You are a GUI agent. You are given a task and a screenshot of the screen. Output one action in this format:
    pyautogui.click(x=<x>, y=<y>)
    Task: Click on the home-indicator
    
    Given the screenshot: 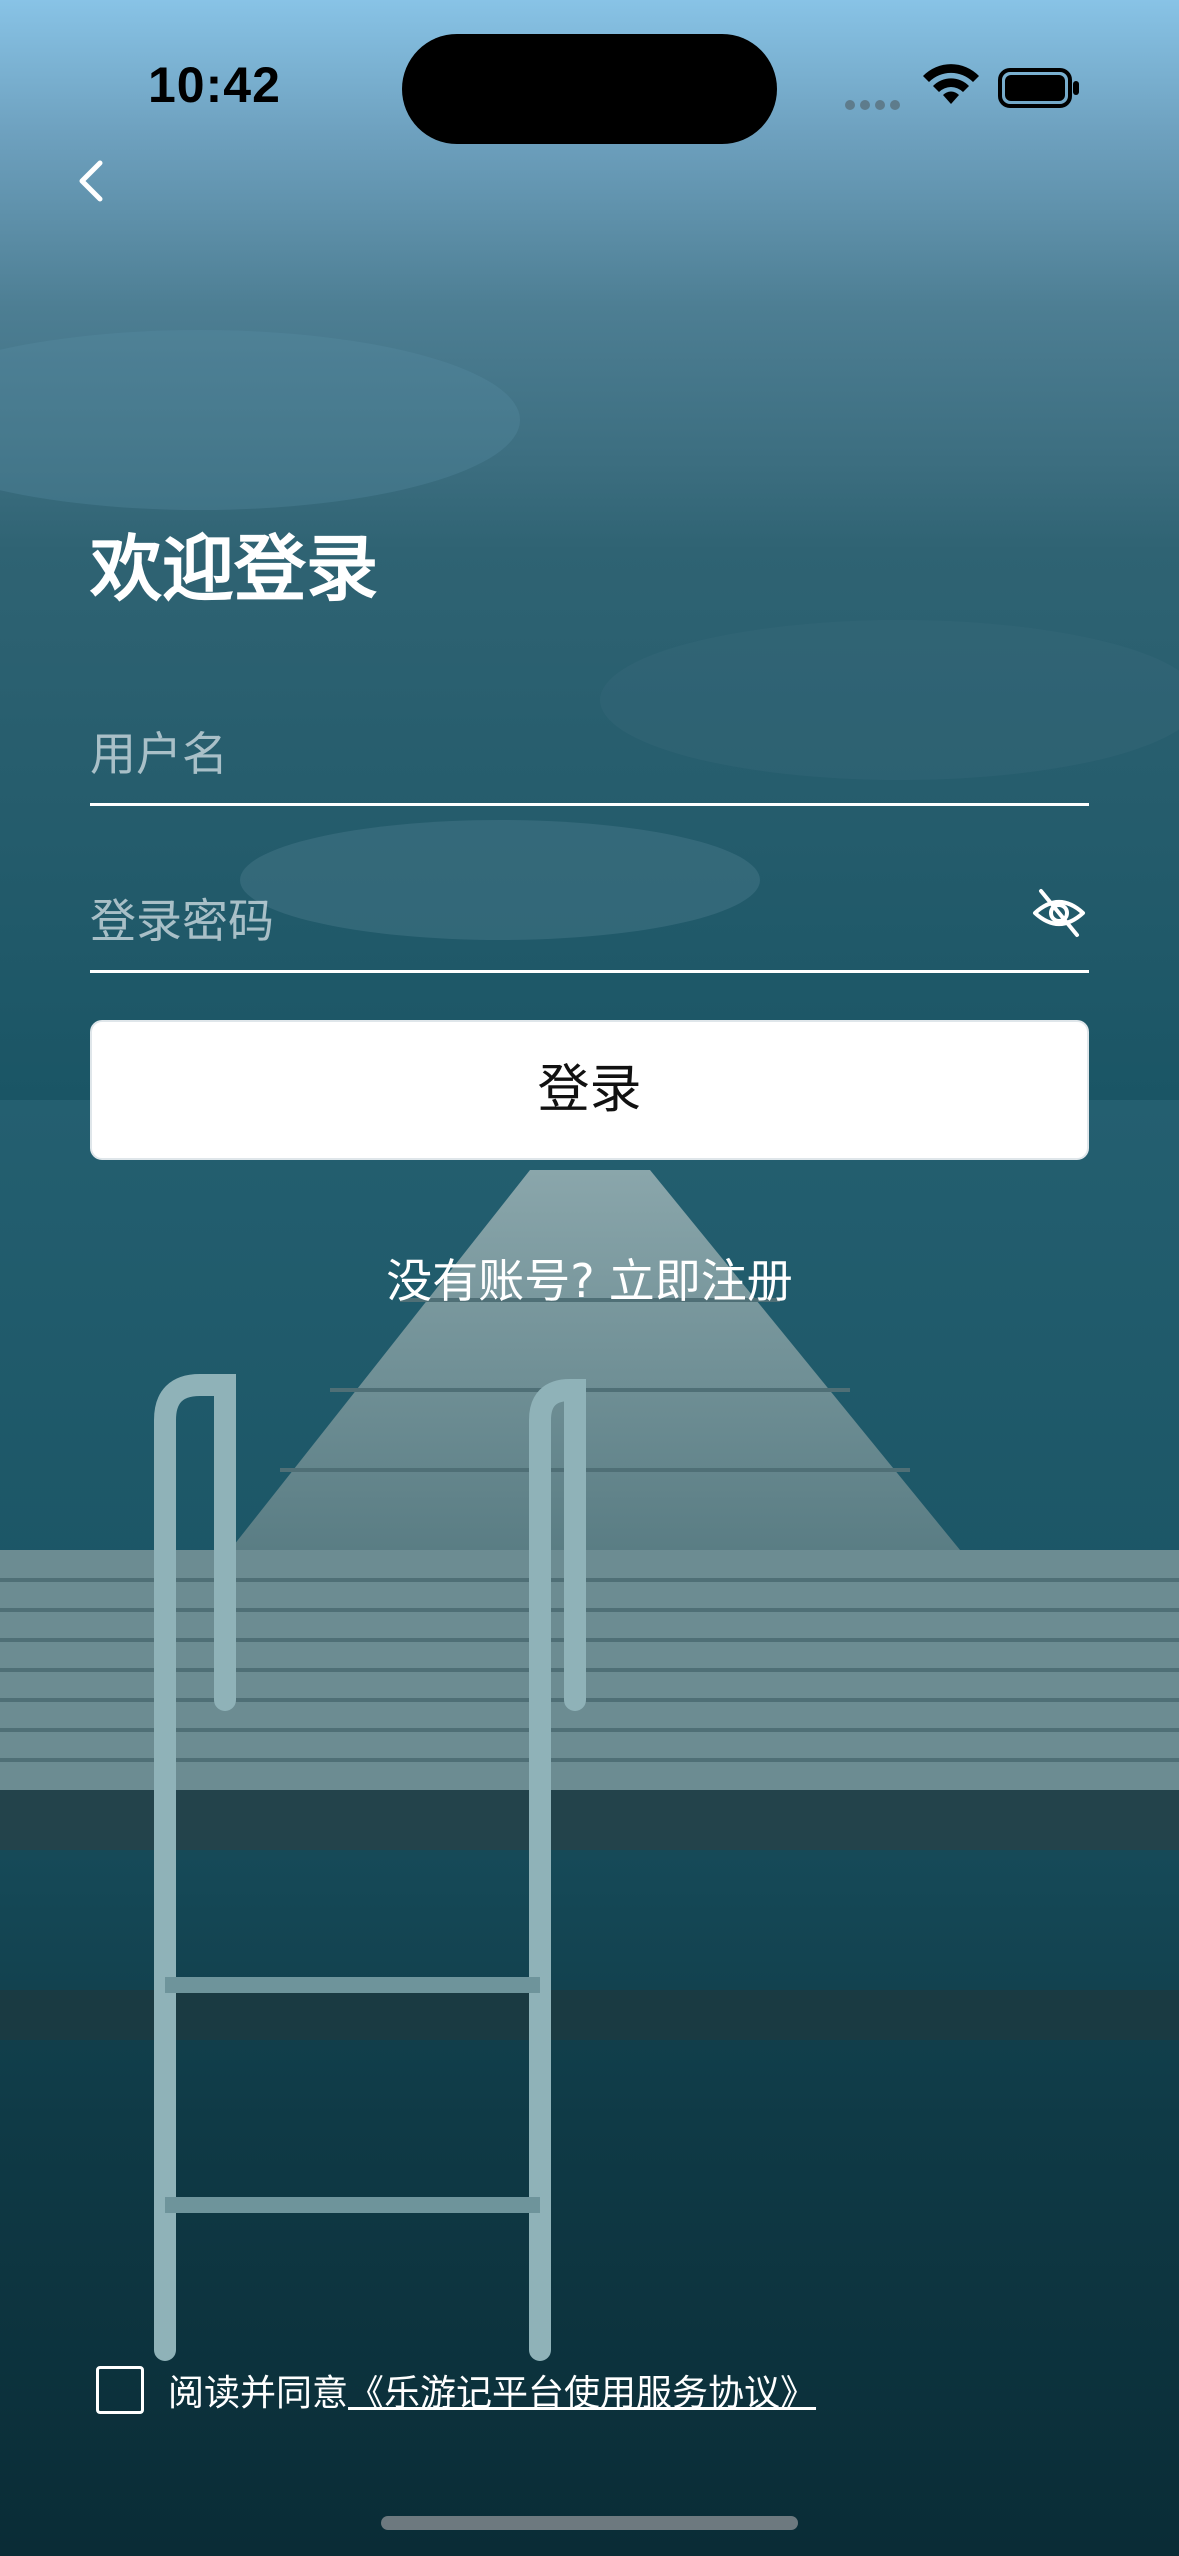 What is the action you would take?
    pyautogui.click(x=589, y=2523)
    